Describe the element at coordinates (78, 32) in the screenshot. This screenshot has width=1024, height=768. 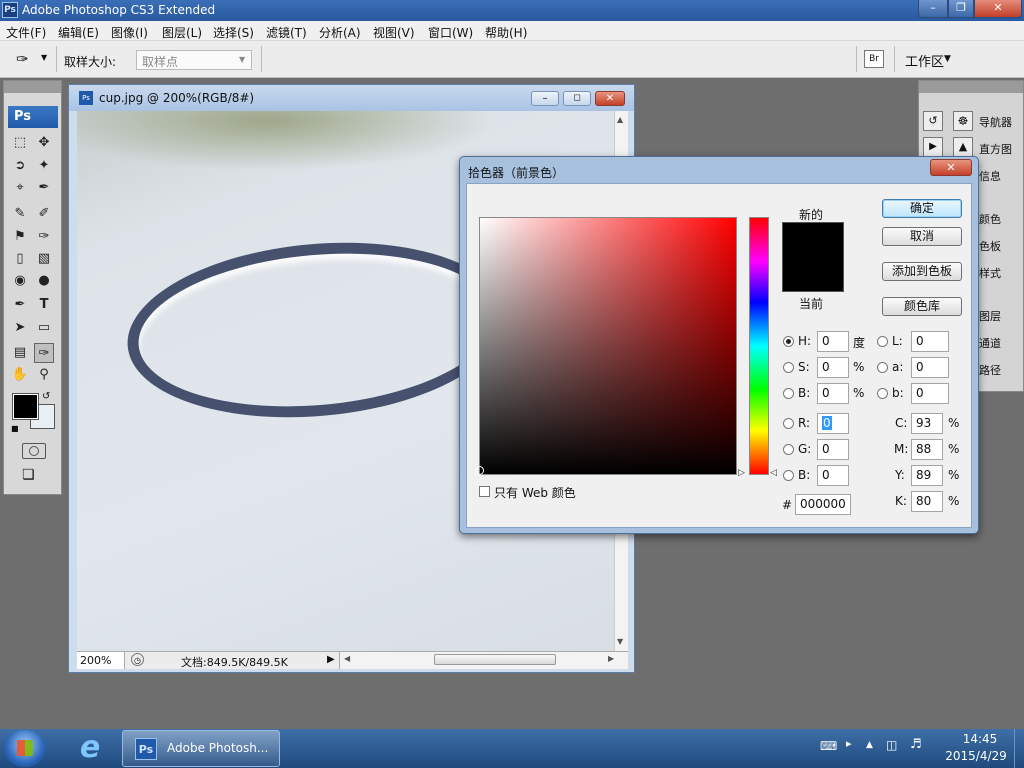
I see `menu-edit: 编辑(E)` at that location.